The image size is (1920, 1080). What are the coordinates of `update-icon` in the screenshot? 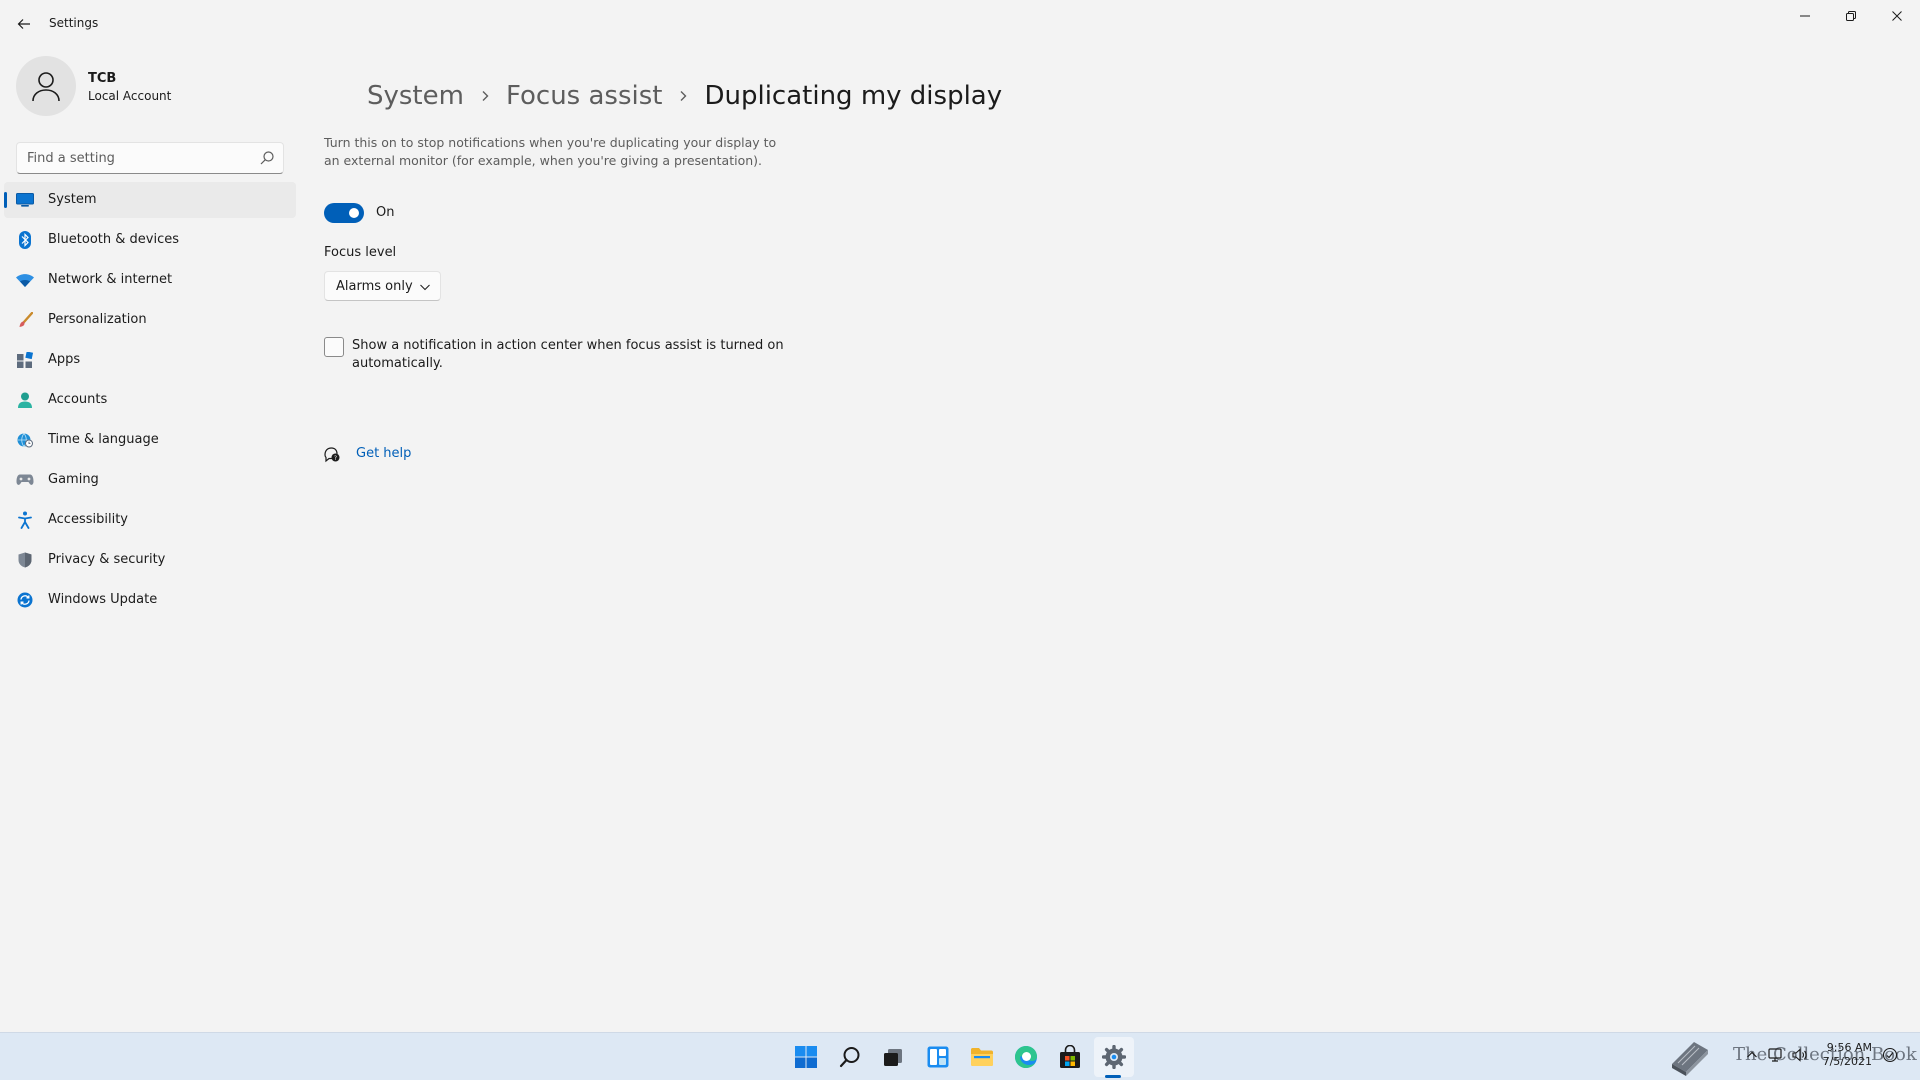 It's located at (25, 600).